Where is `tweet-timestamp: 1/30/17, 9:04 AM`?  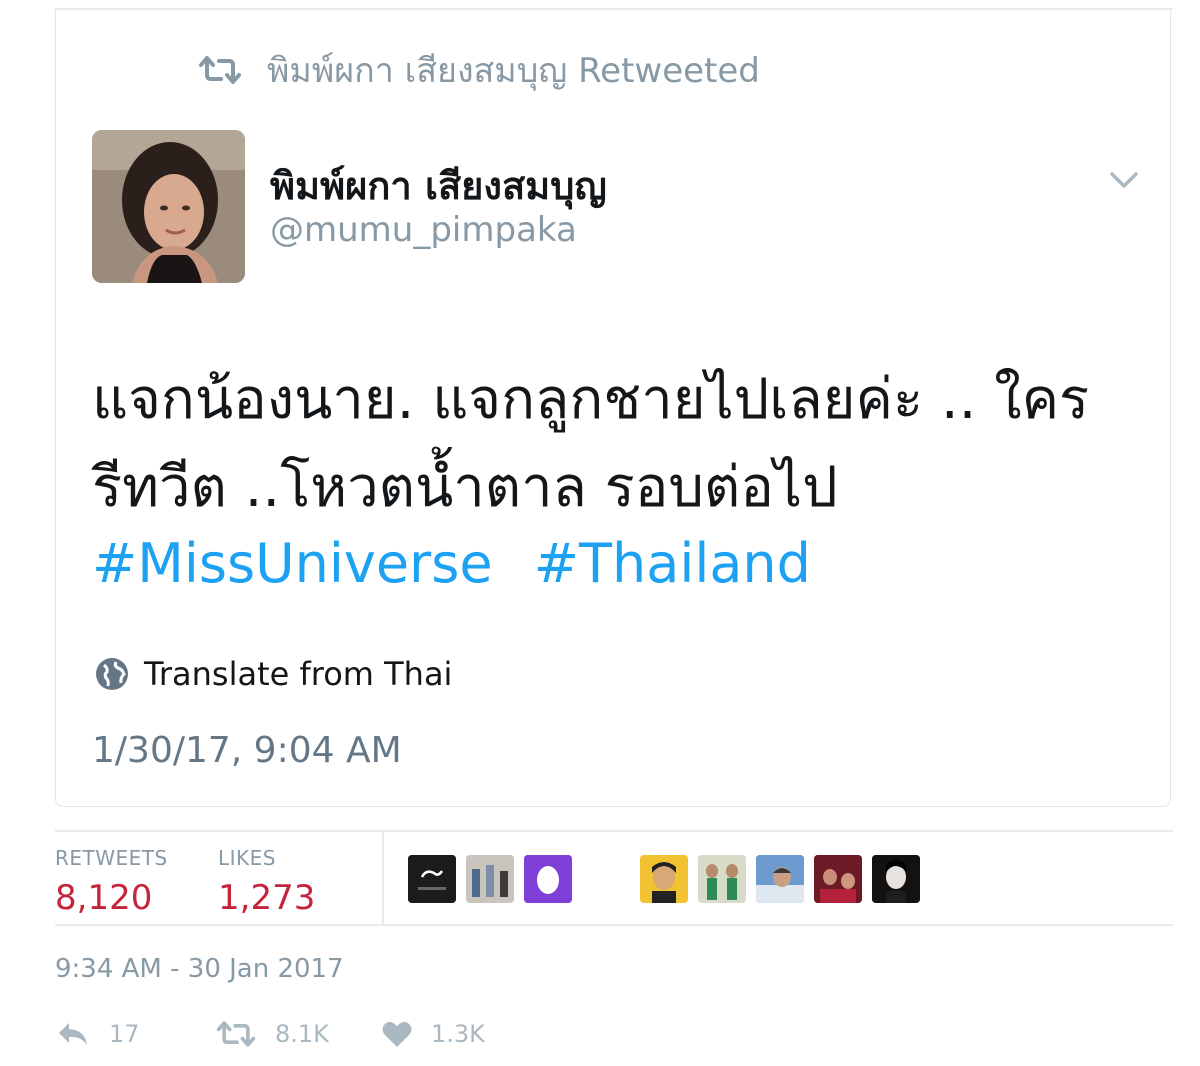
tweet-timestamp: 1/30/17, 9:04 AM is located at coordinates (247, 750).